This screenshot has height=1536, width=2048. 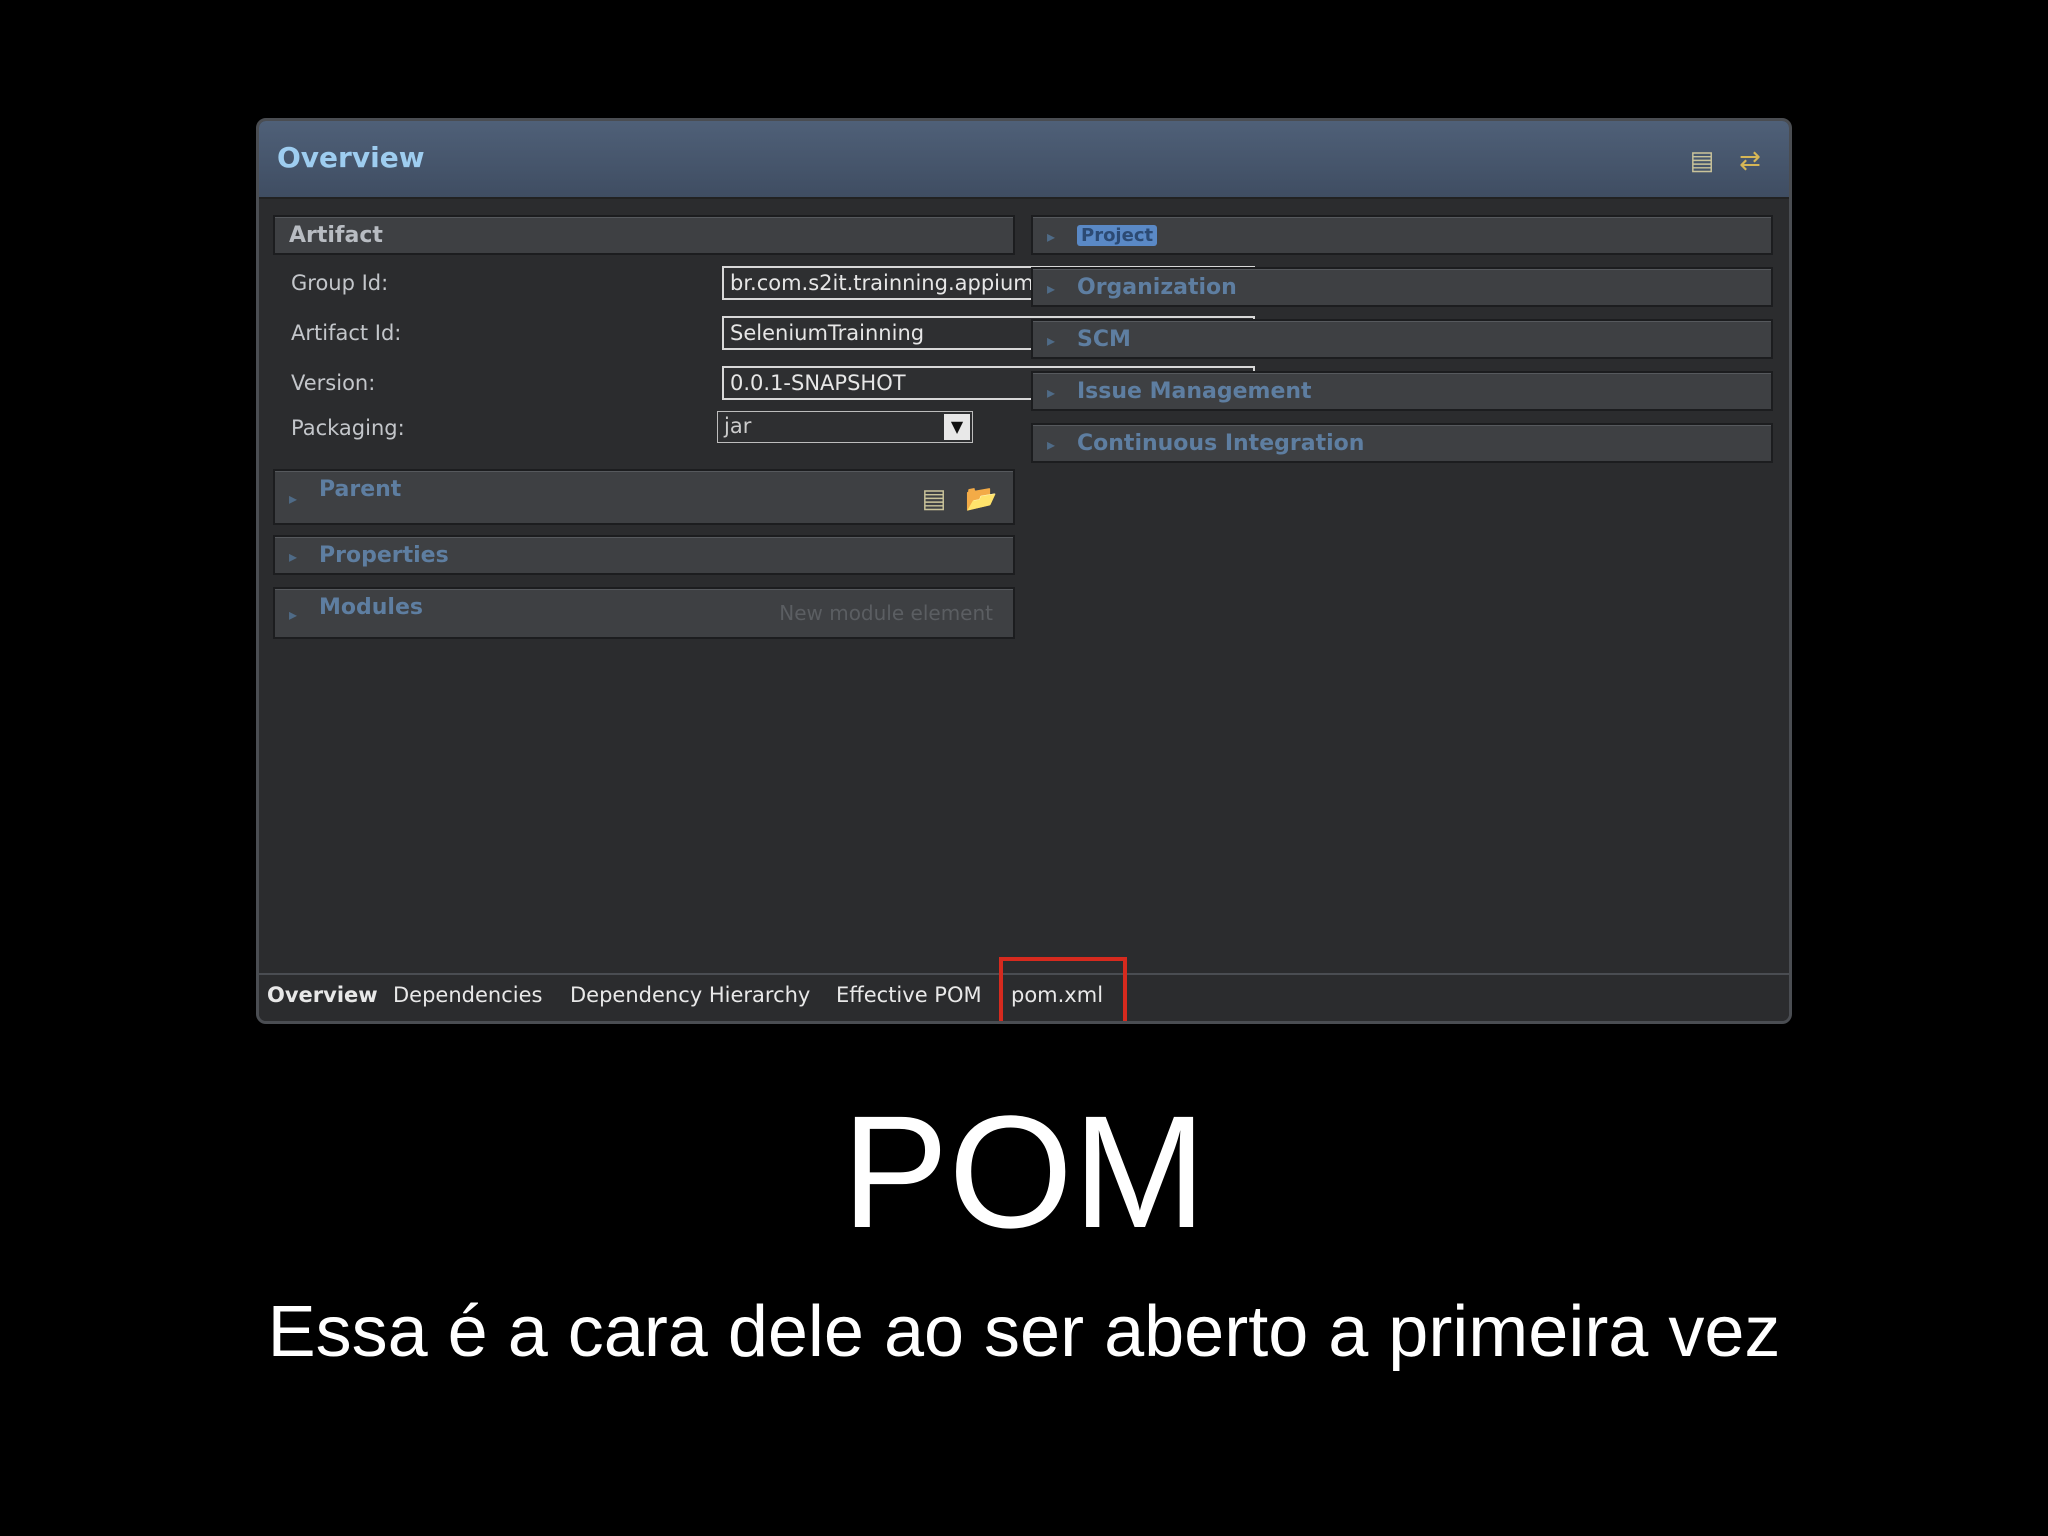 What do you see at coordinates (1402, 443) in the screenshot?
I see `continuous-integration-section: ▸ Continuous Integration` at bounding box center [1402, 443].